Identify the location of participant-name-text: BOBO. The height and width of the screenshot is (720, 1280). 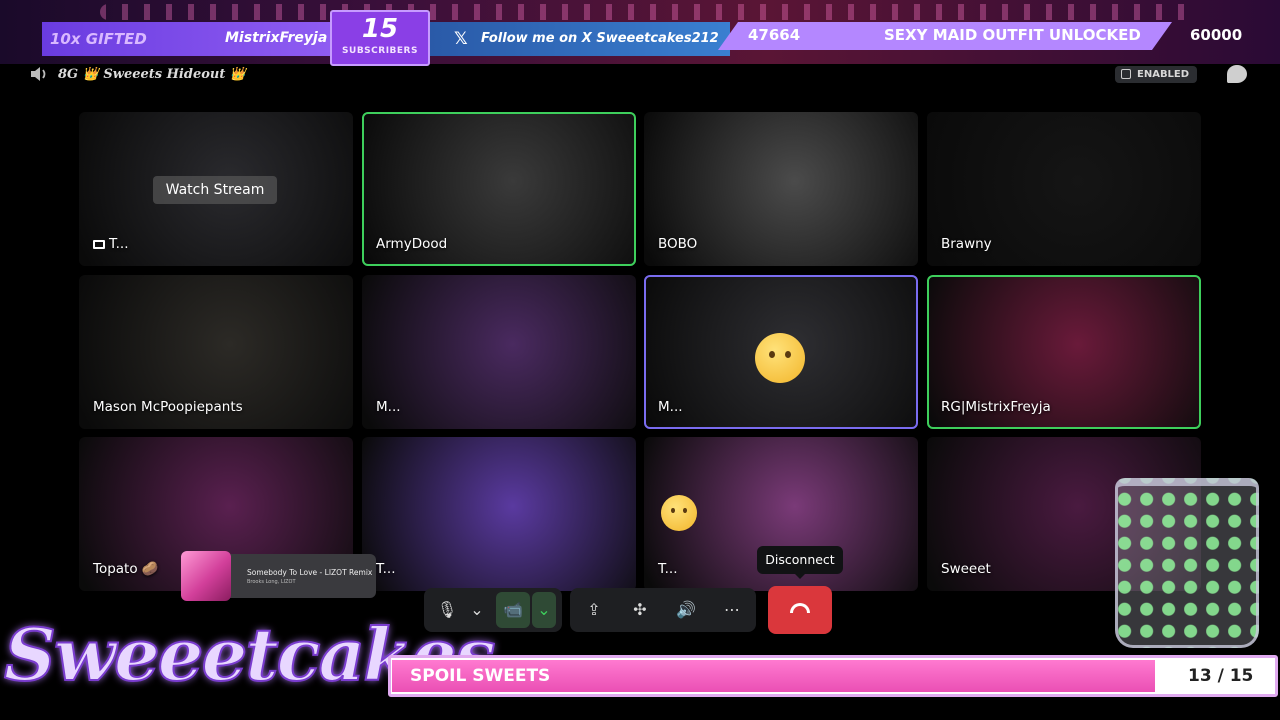
(678, 244).